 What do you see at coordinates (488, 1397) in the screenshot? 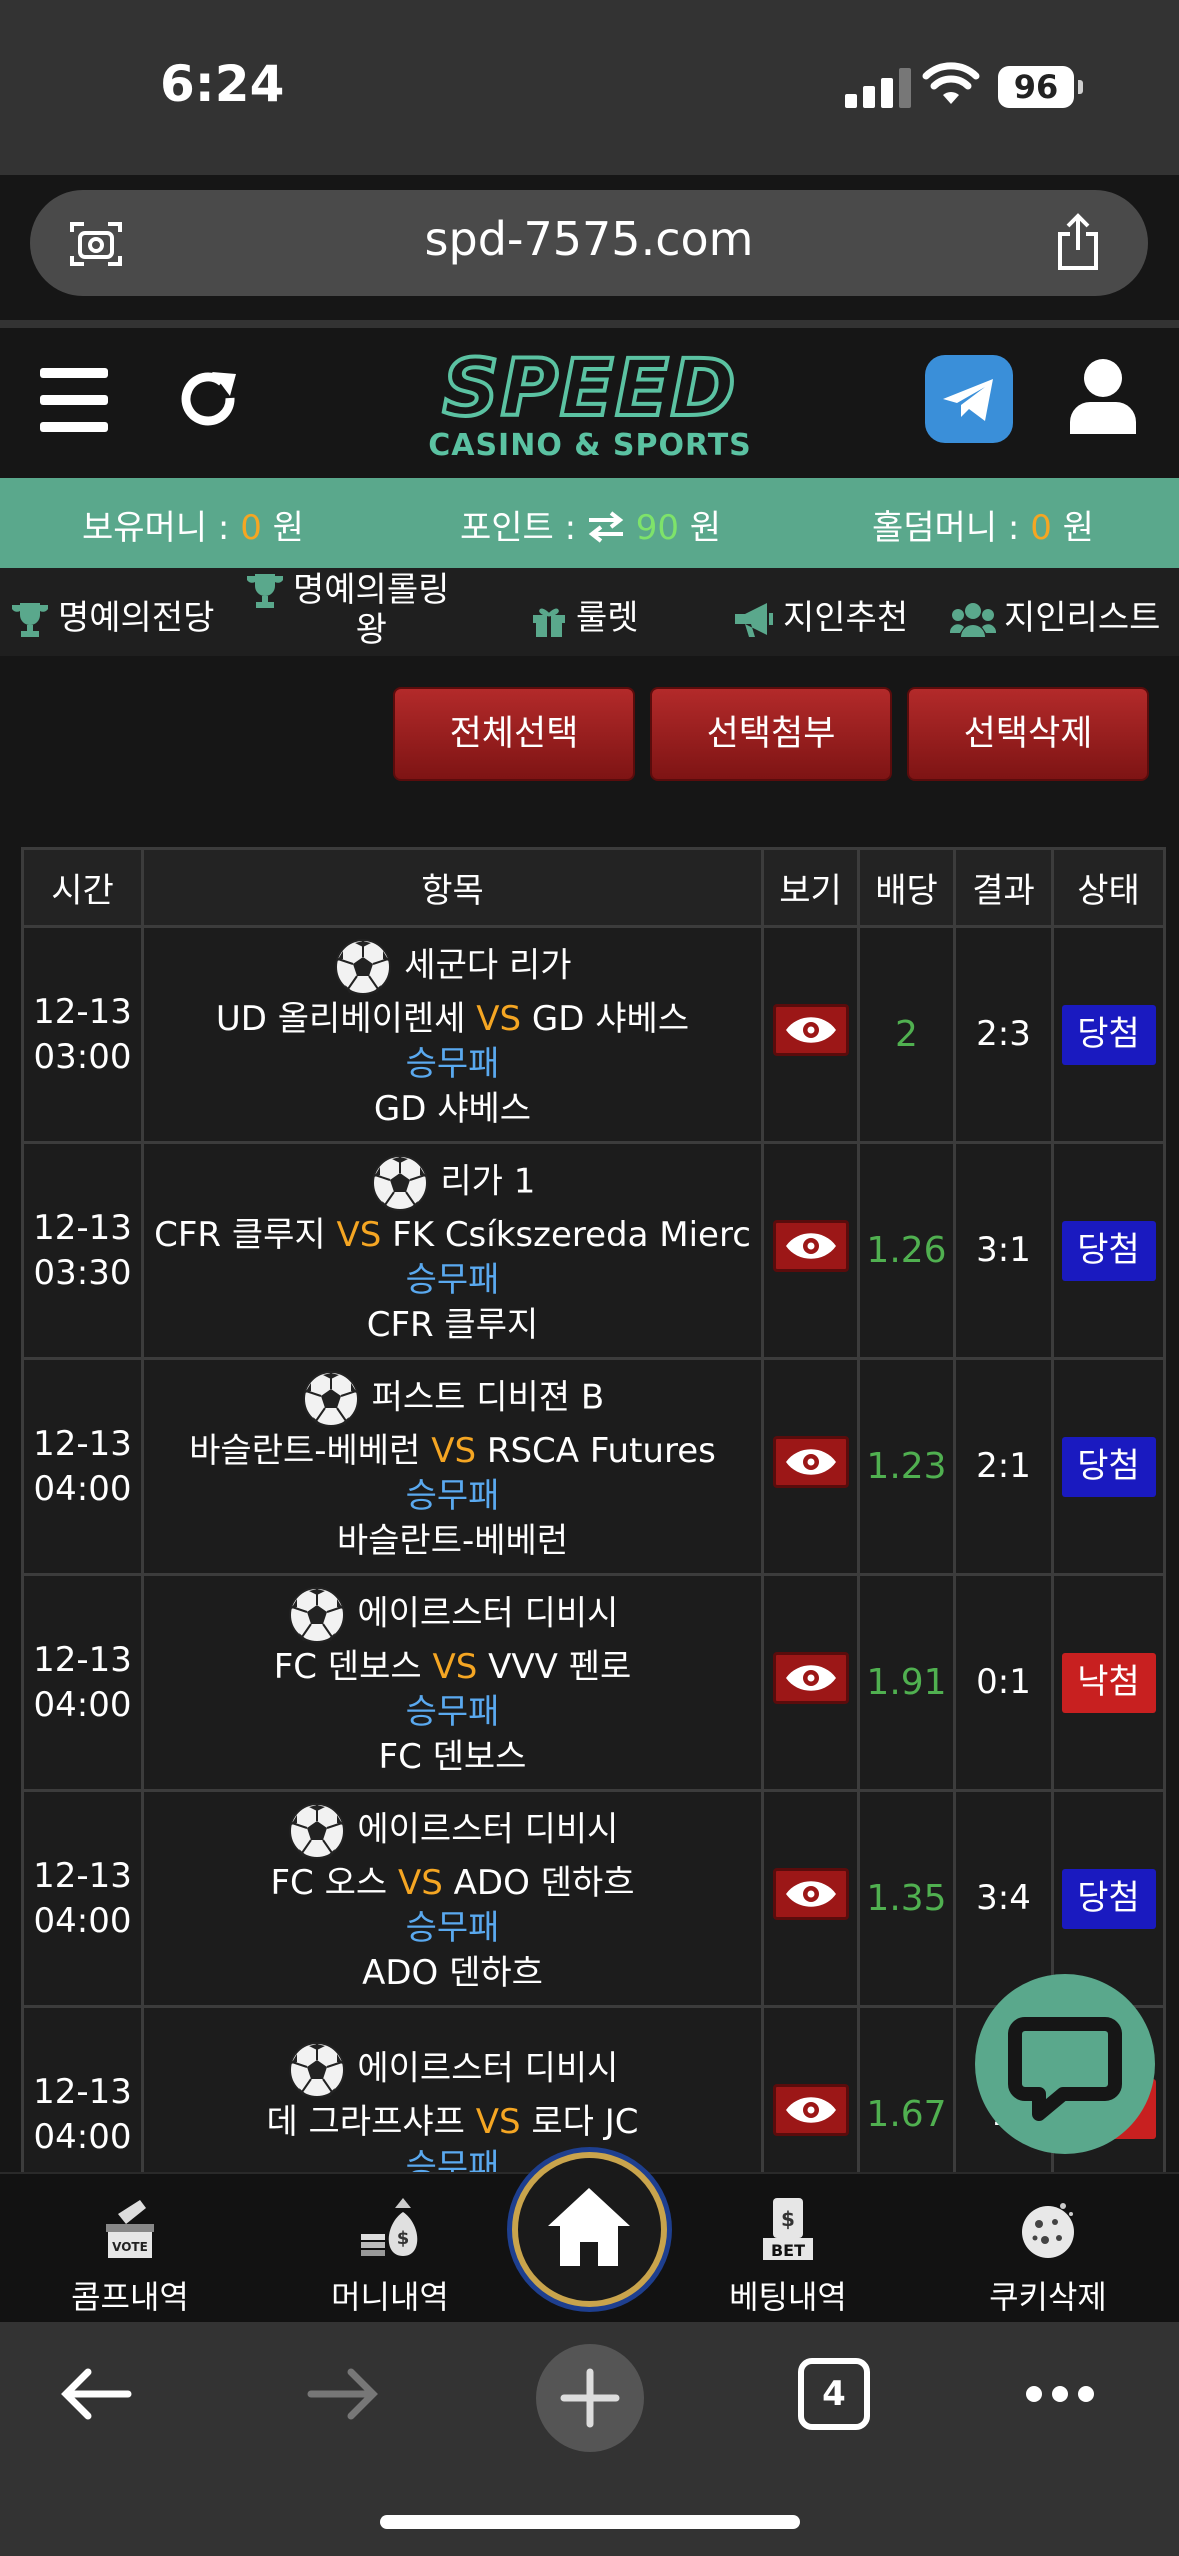
I see `league-name: 퍼스트 디비젼 B` at bounding box center [488, 1397].